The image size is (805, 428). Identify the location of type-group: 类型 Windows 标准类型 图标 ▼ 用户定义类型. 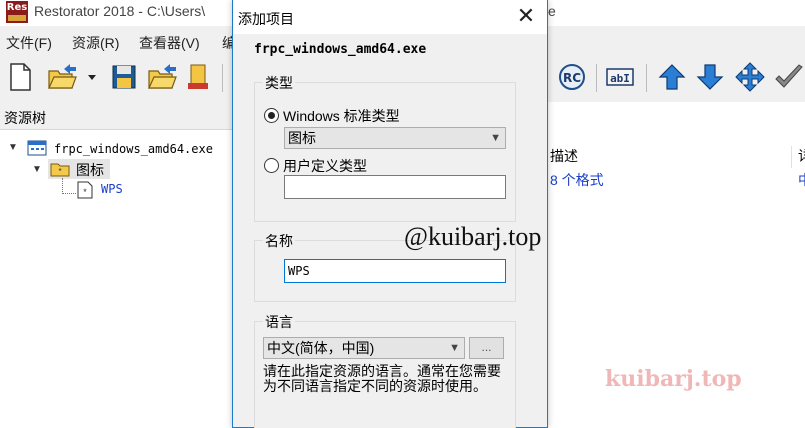
(385, 147).